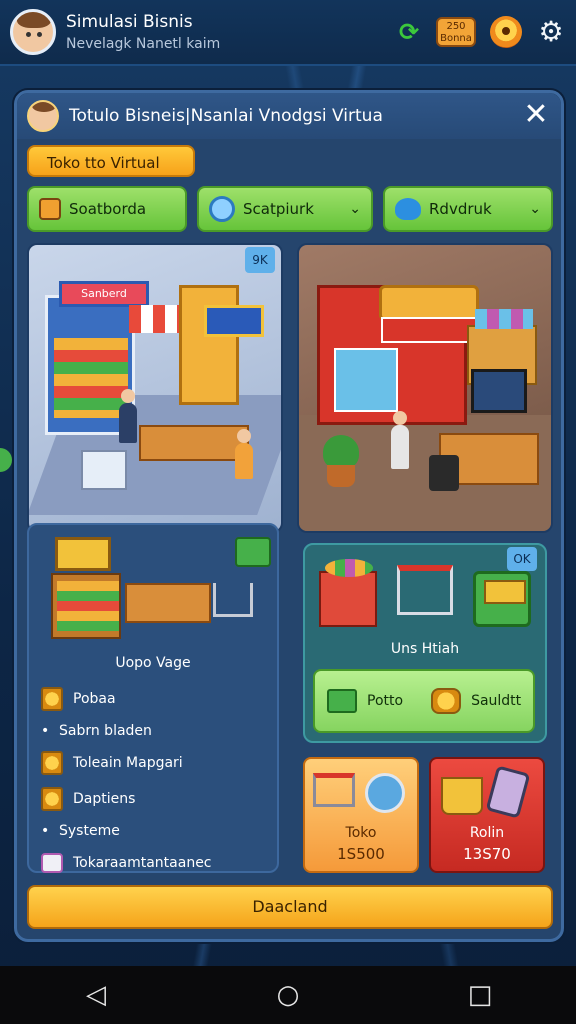 This screenshot has width=576, height=1024. Describe the element at coordinates (209, 345) in the screenshot. I see `stand-illustration` at that location.